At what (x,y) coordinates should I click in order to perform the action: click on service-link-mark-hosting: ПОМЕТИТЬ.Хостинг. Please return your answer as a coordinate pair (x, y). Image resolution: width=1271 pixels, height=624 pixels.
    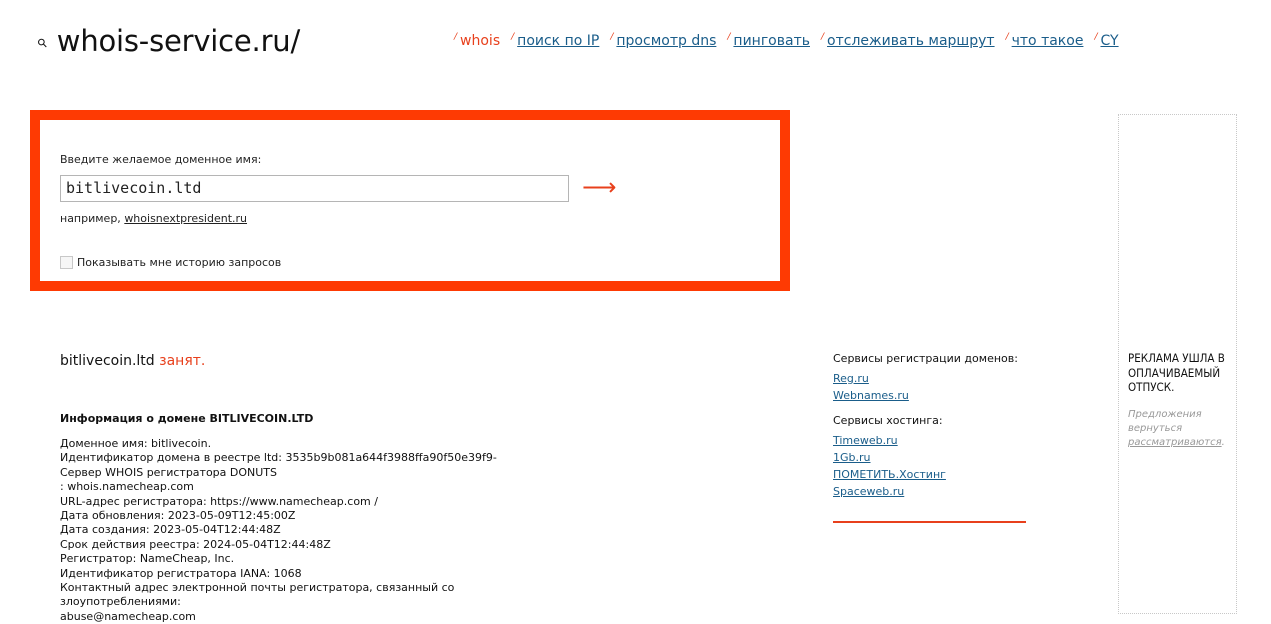
    Looking at the image, I should click on (933, 474).